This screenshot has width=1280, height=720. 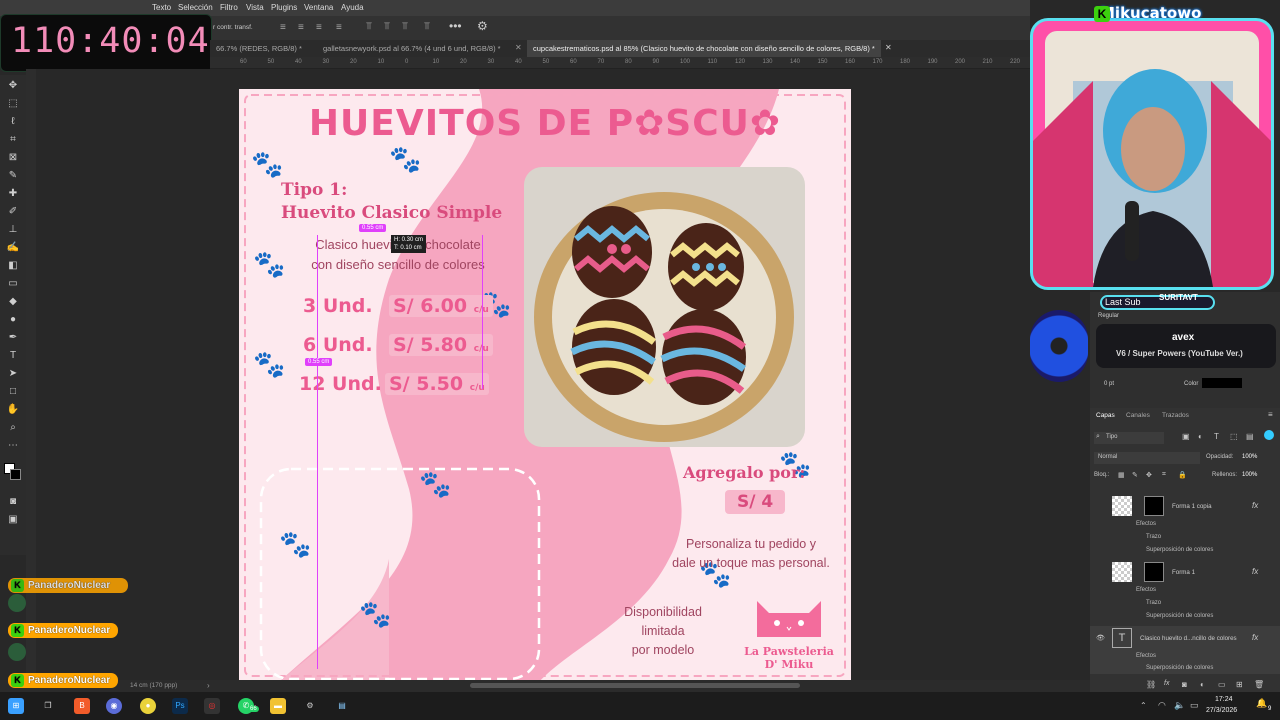 What do you see at coordinates (13, 374) in the screenshot?
I see `path-select-icon: ➤` at bounding box center [13, 374].